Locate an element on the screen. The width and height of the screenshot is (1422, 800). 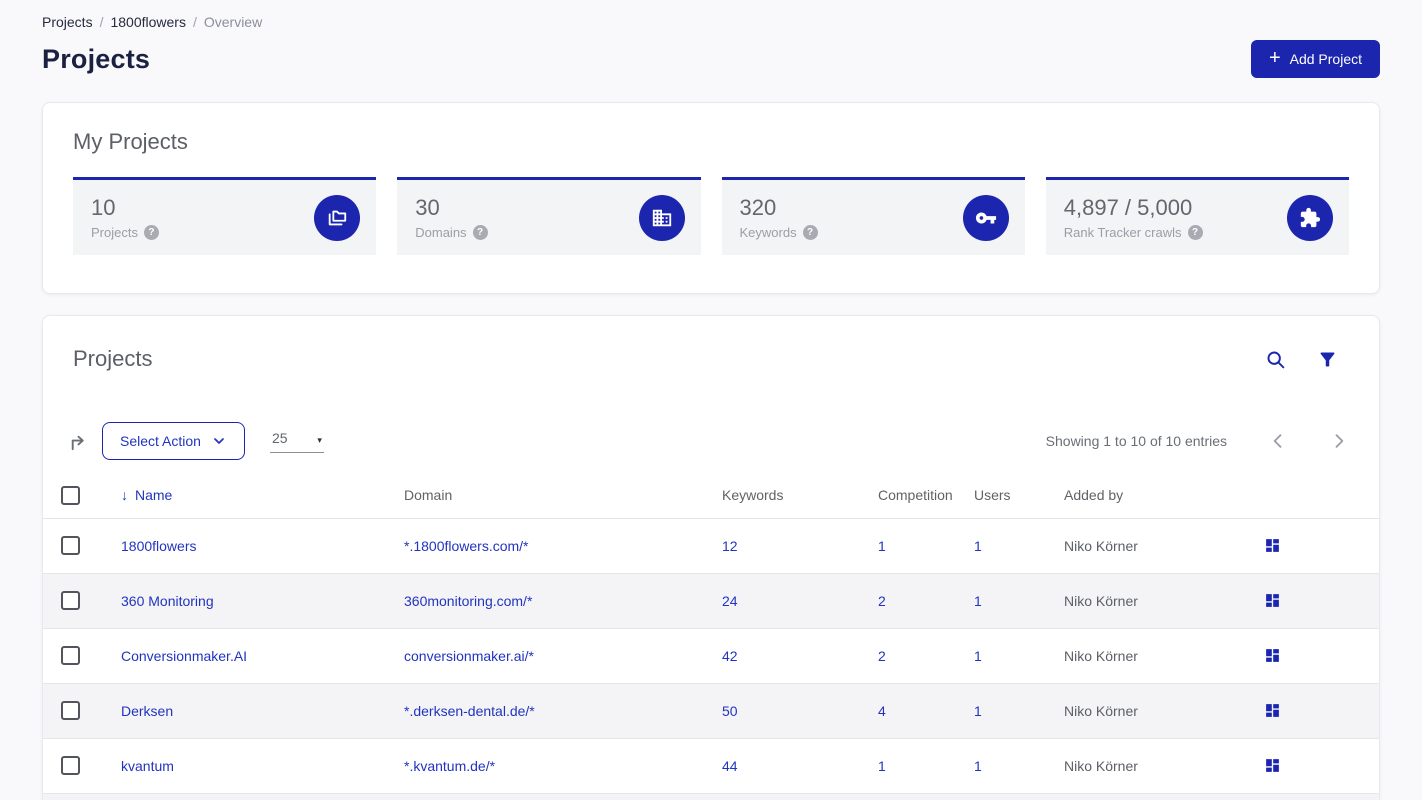
project-name-link: 1800flowers is located at coordinates (244, 545).